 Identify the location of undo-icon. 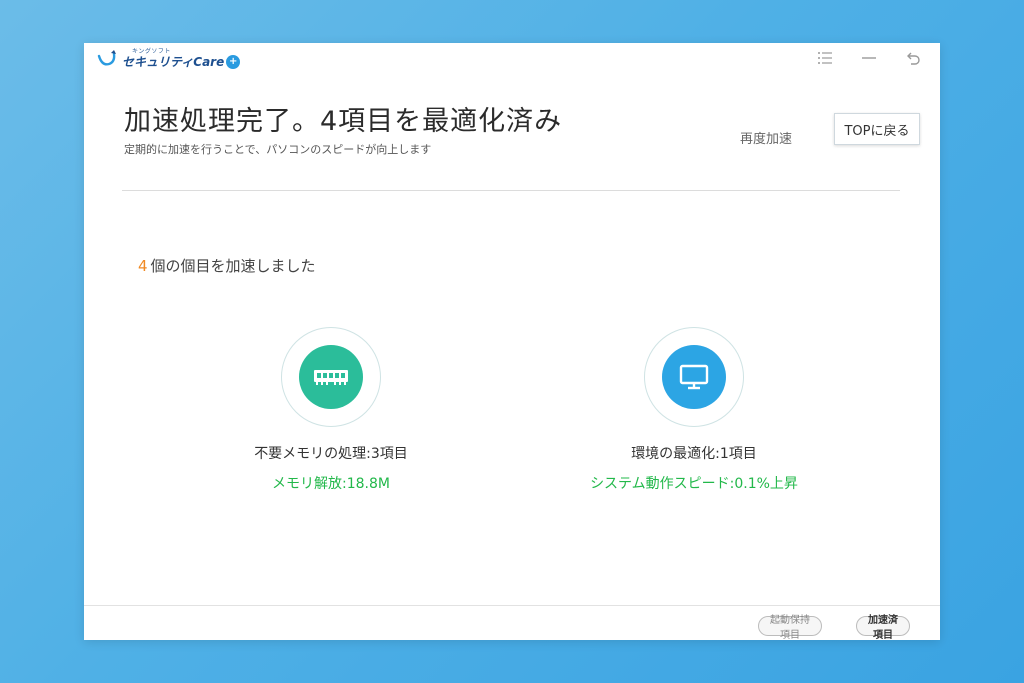
(913, 58).